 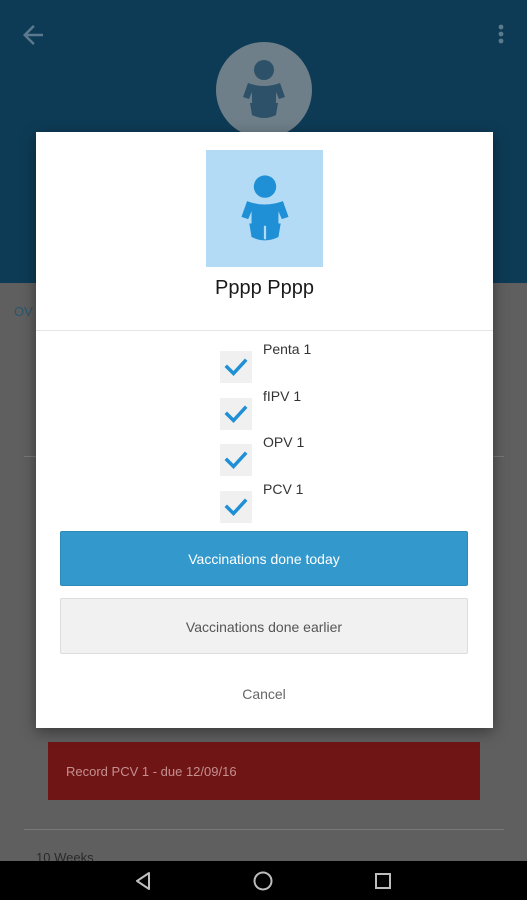 I want to click on divider, so click(x=264, y=829).